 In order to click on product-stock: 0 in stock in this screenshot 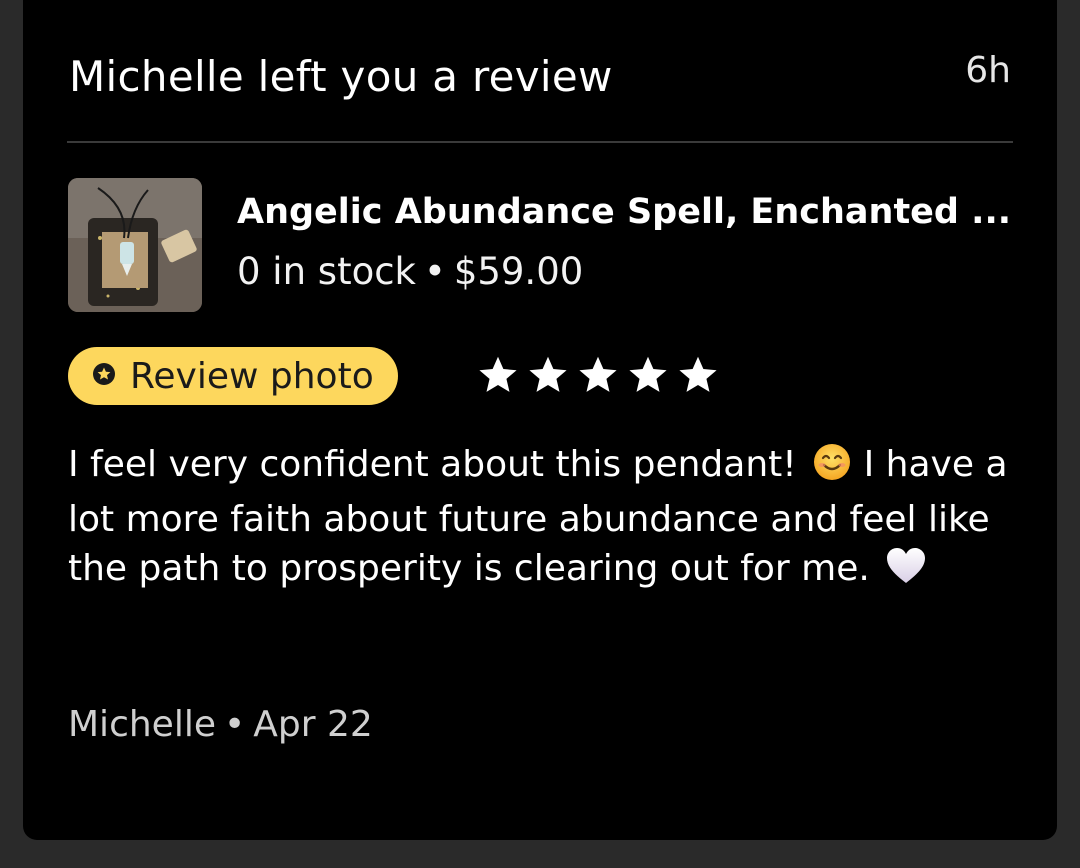, I will do `click(326, 271)`.